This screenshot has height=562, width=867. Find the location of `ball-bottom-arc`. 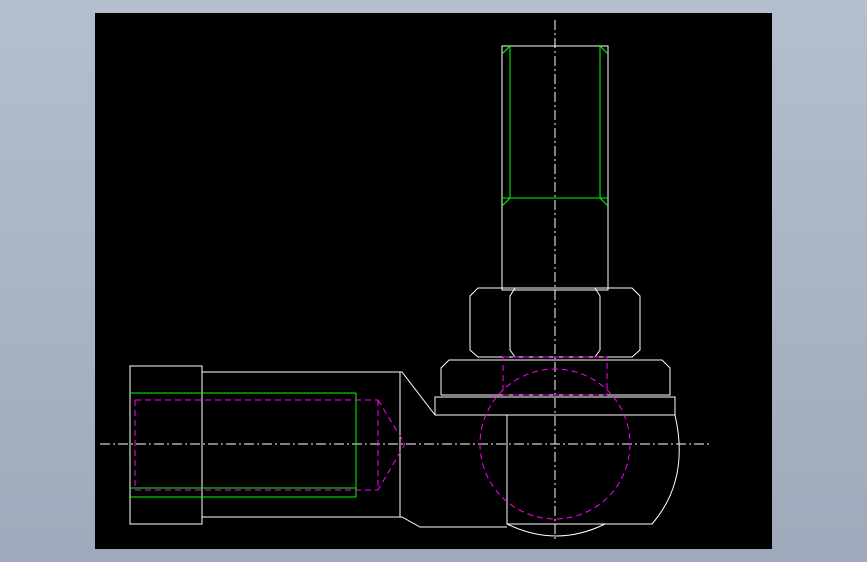

ball-bottom-arc is located at coordinates (556, 530).